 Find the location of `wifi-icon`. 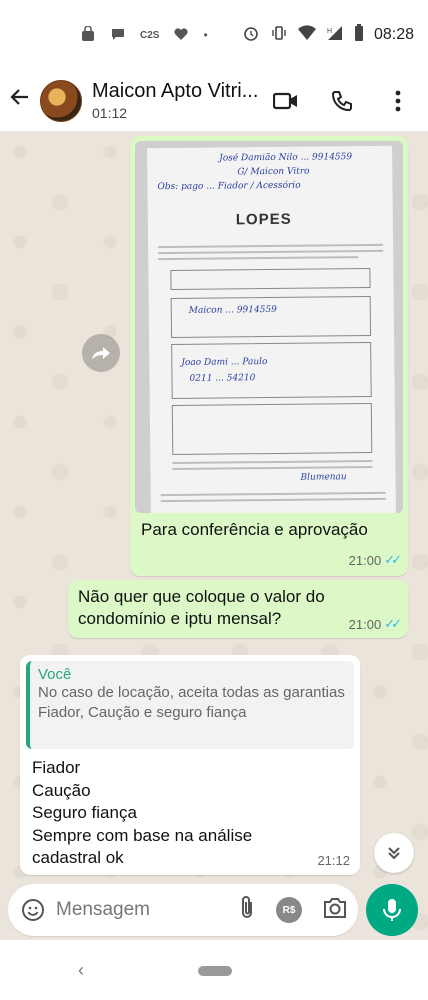

wifi-icon is located at coordinates (306, 35).